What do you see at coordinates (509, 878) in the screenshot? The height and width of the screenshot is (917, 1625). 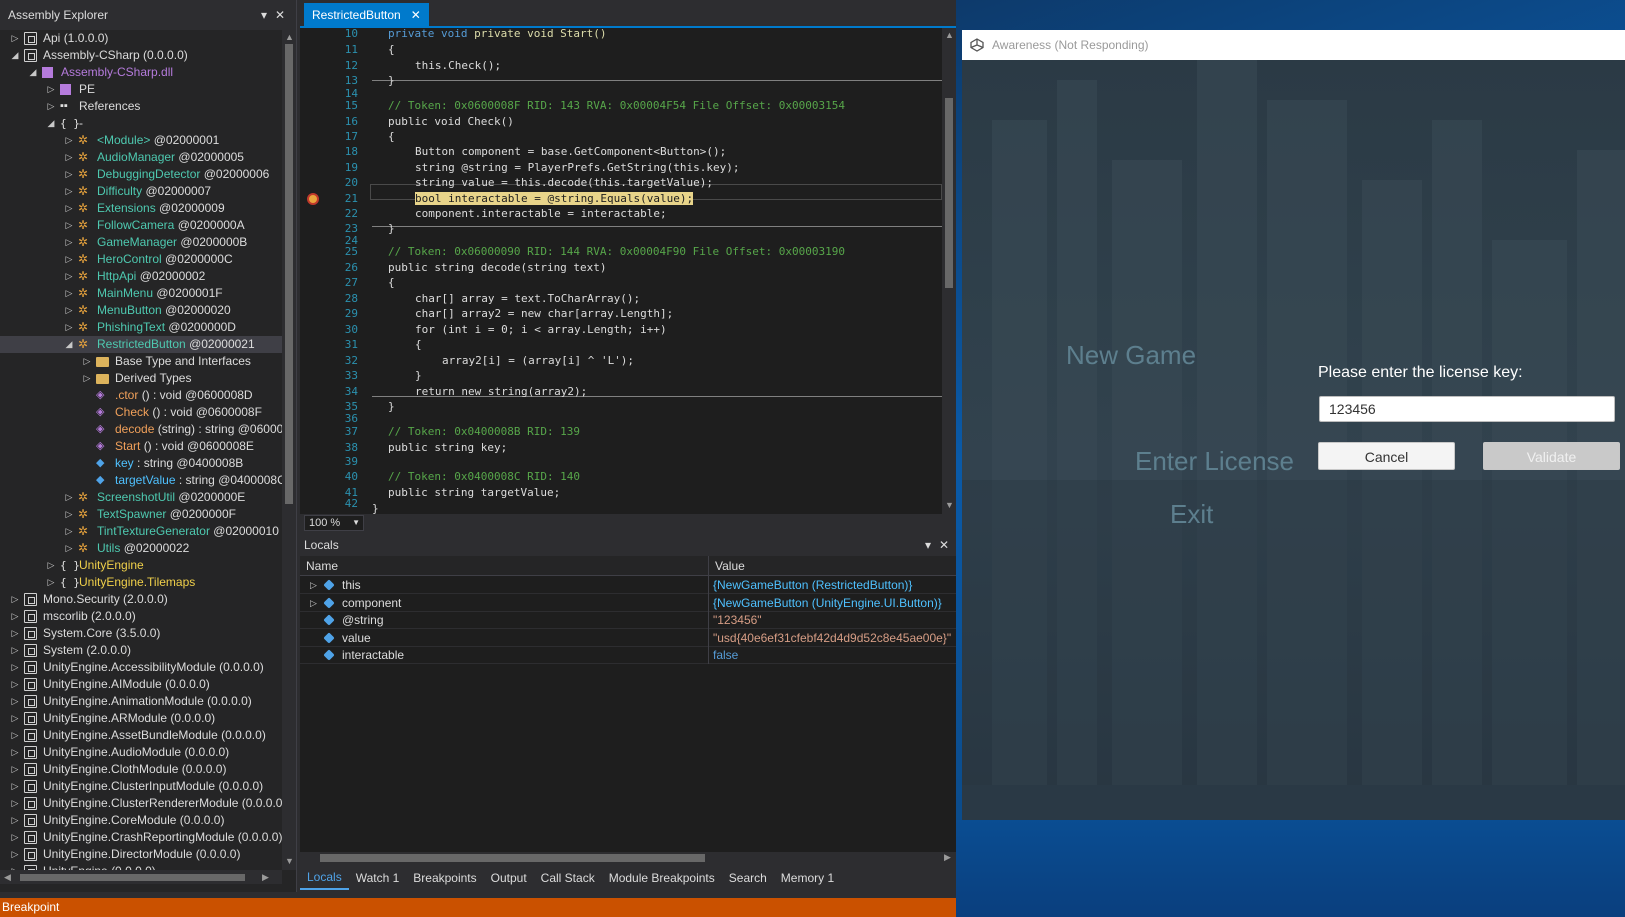 I see `tab-output: Output` at bounding box center [509, 878].